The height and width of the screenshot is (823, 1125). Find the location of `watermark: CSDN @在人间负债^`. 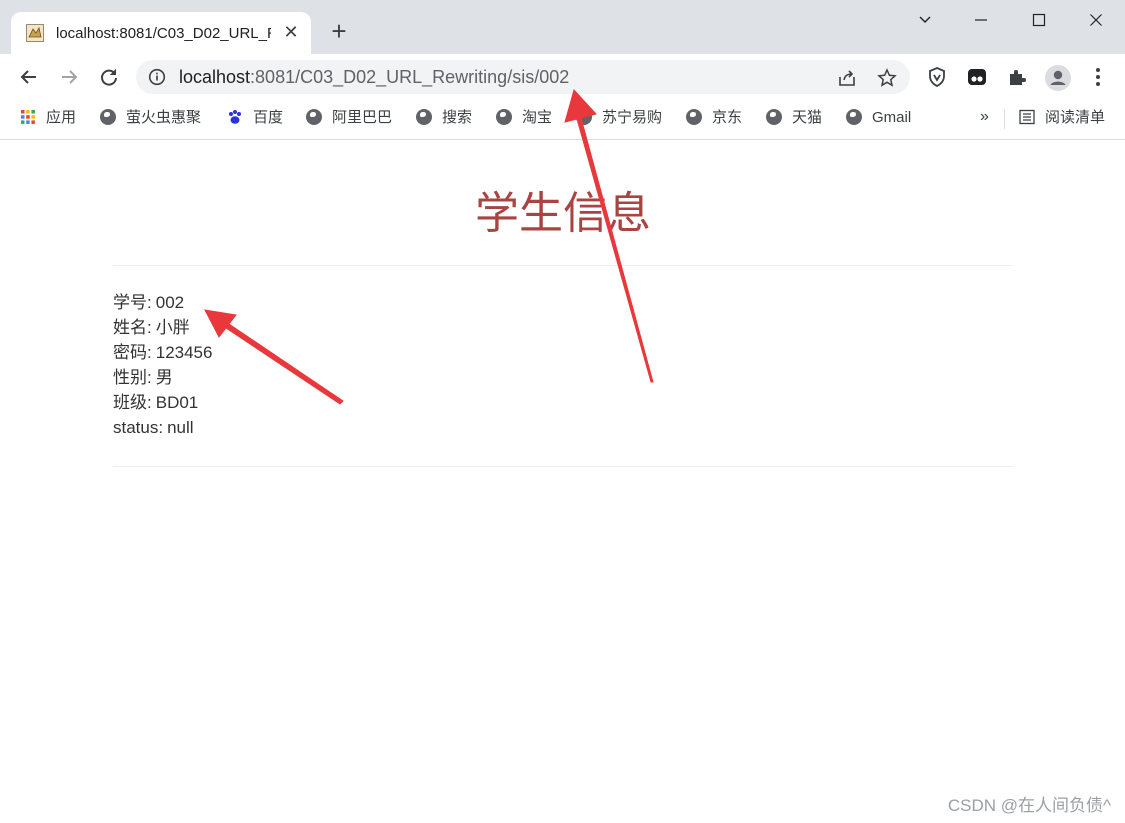

watermark: CSDN @在人间负债^ is located at coordinates (1029, 805).